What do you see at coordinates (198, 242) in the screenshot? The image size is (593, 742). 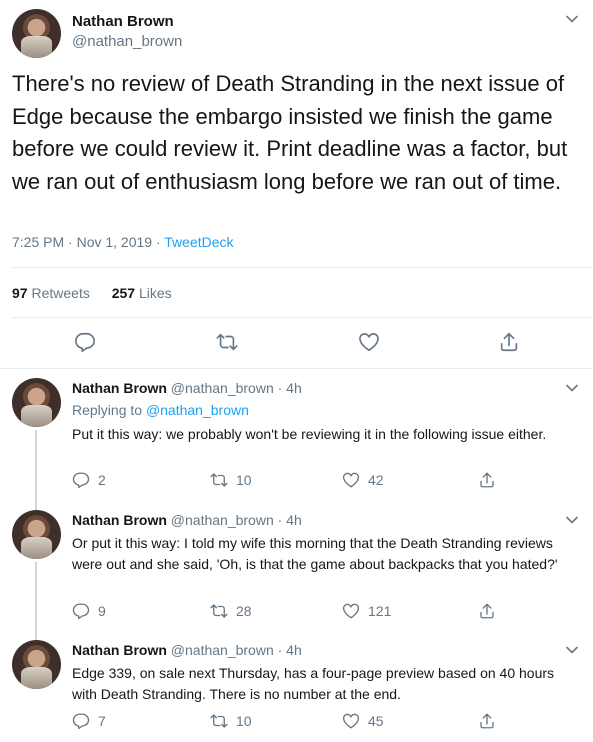 I see `tweet-source: TweetDeck` at bounding box center [198, 242].